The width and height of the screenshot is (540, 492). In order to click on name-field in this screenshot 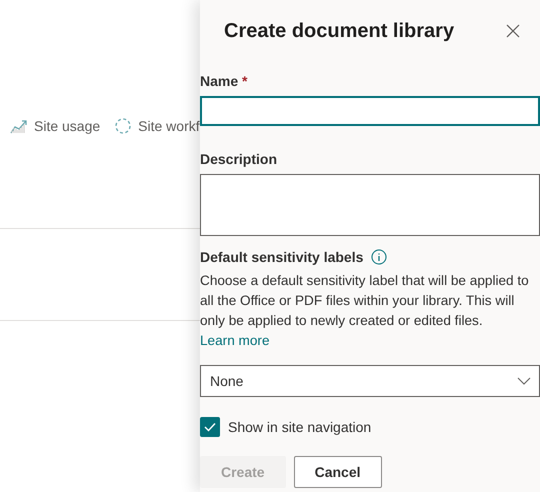, I will do `click(370, 111)`.